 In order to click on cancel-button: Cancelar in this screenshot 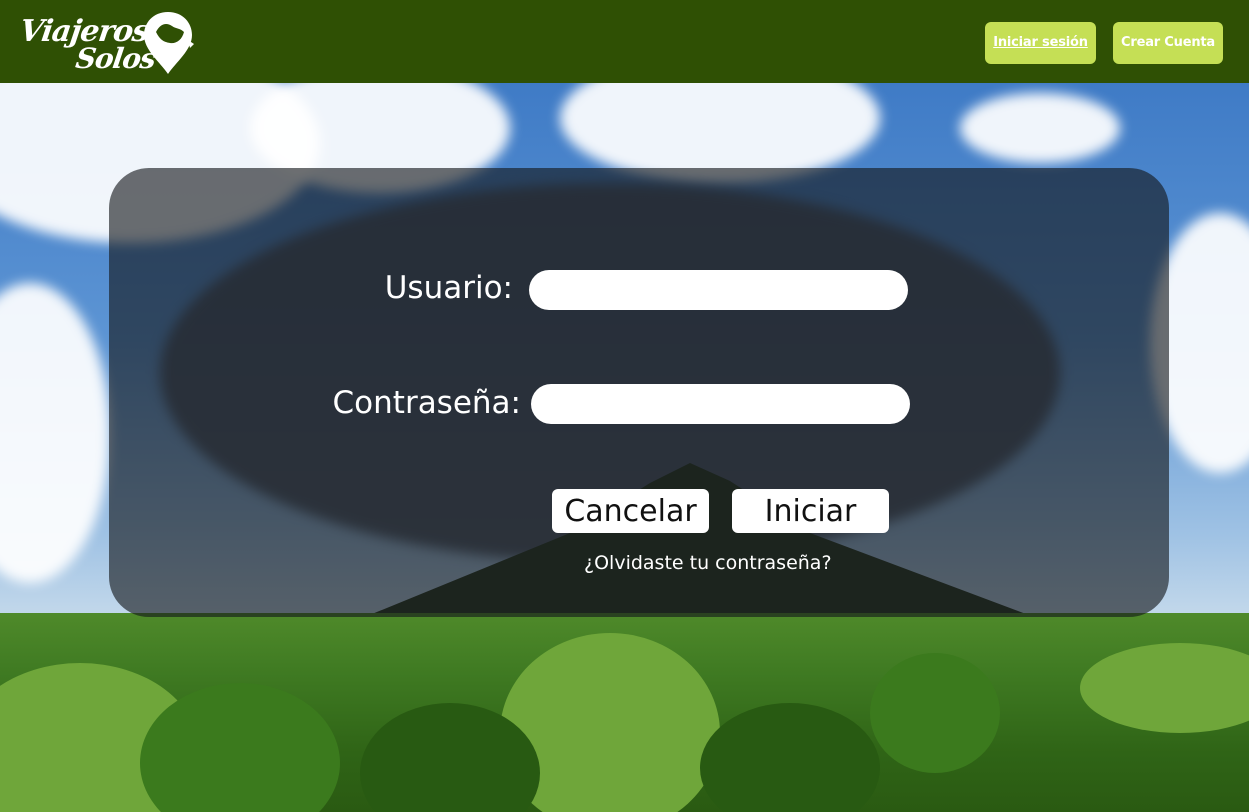, I will do `click(630, 511)`.